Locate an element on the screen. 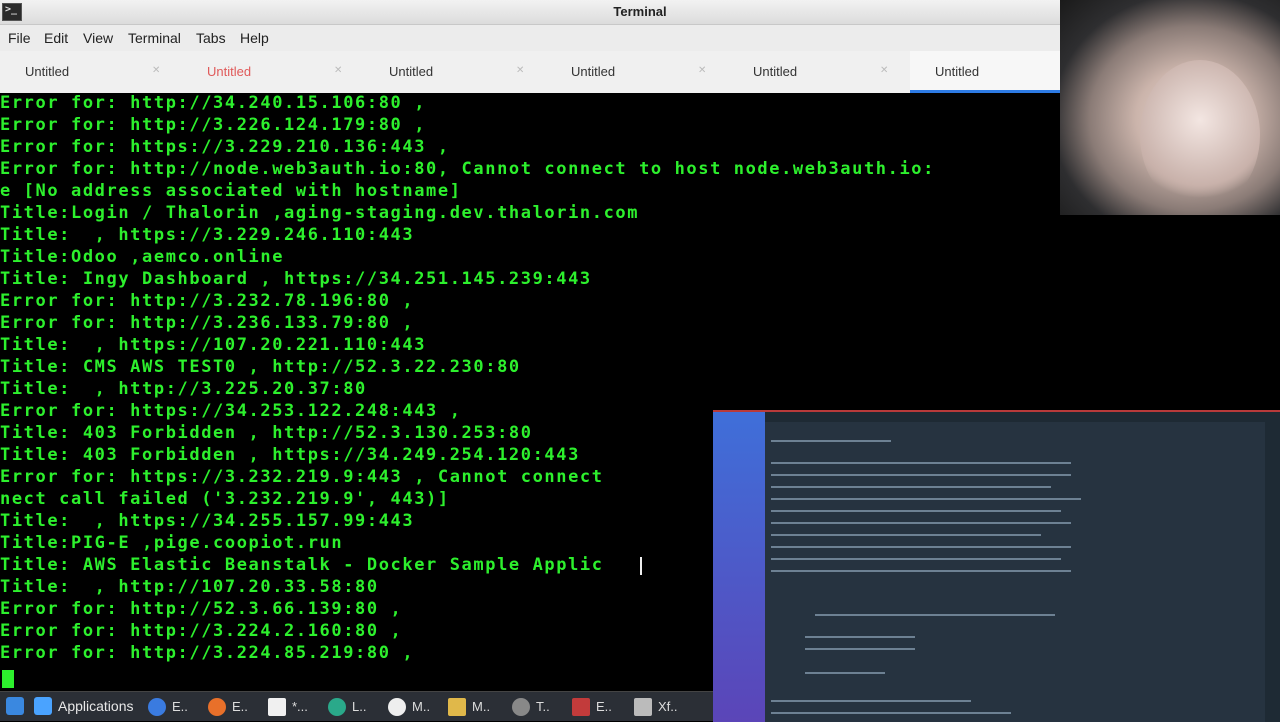 The height and width of the screenshot is (722, 1280). files-icon is located at coordinates (457, 707).